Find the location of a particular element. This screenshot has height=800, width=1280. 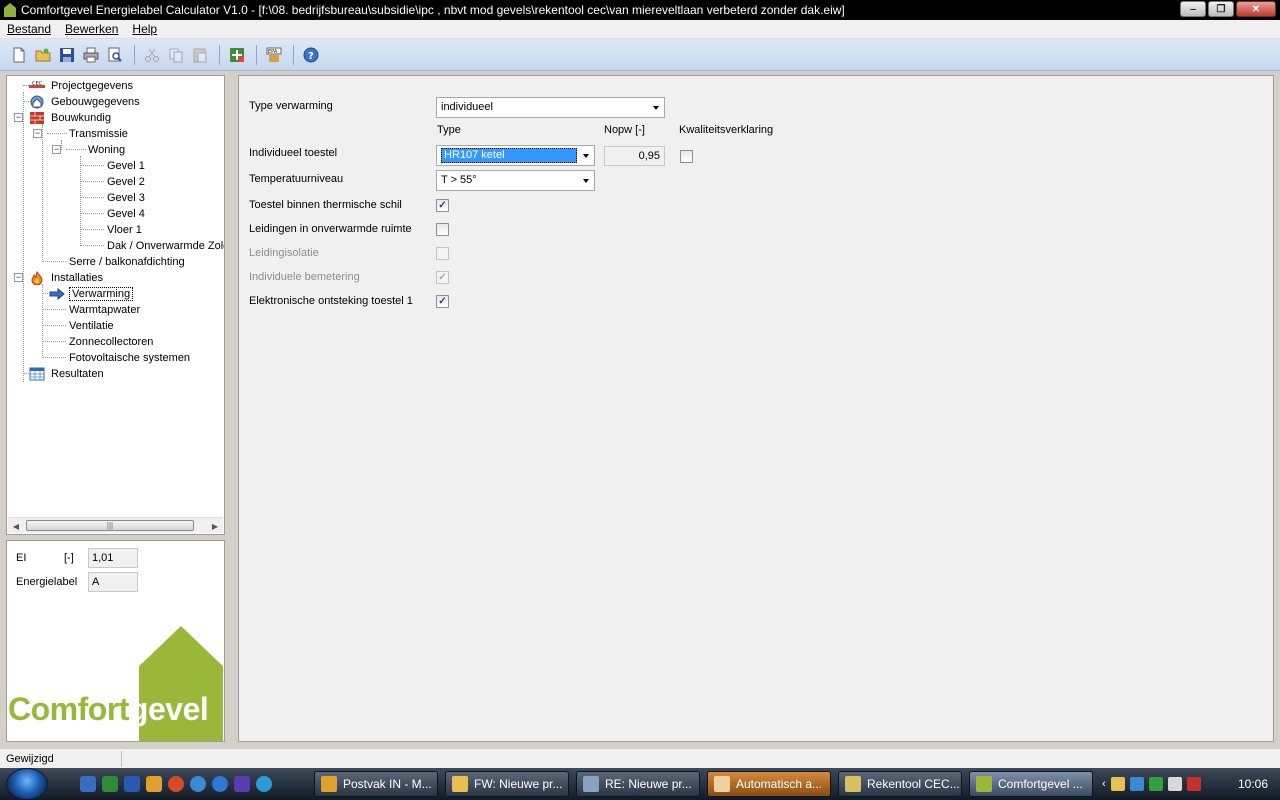

clock: 10:06 is located at coordinates (1253, 784).